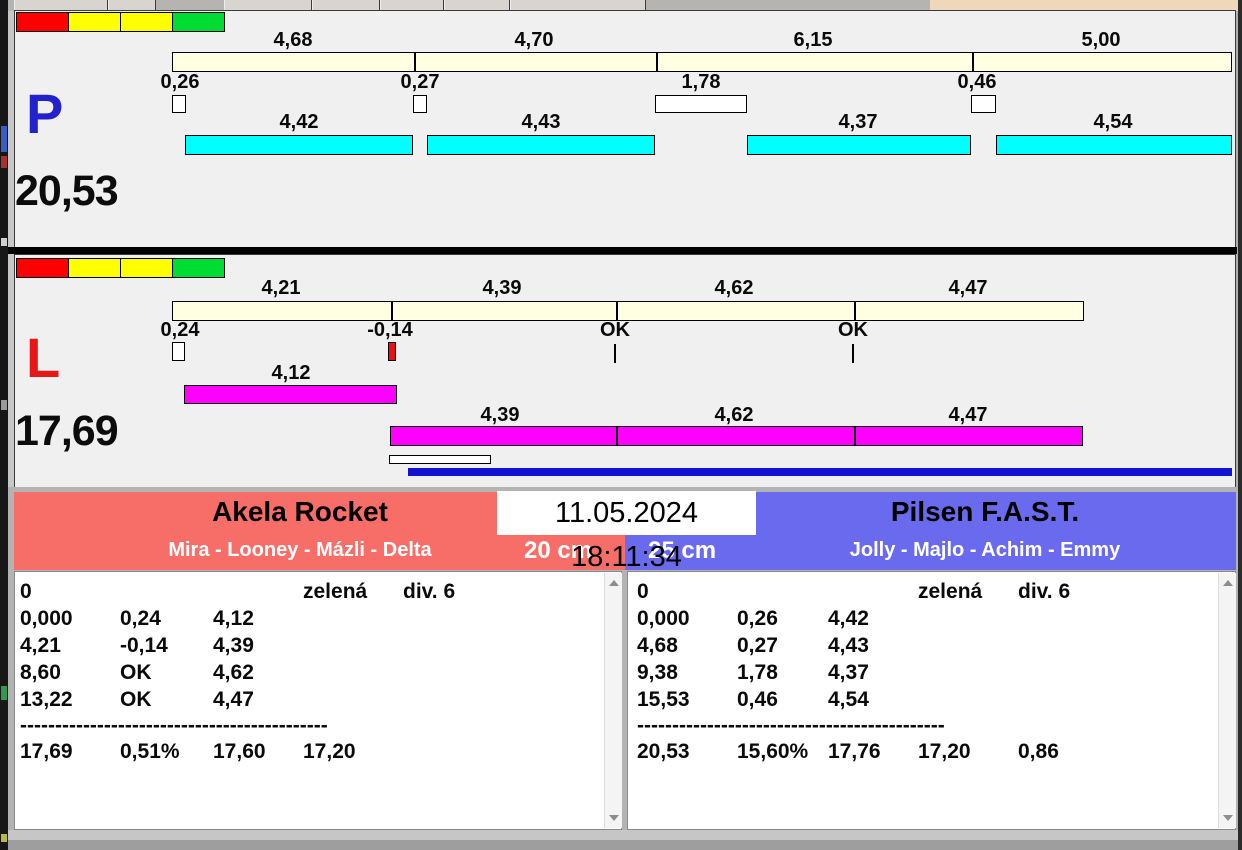 The image size is (1242, 850). Describe the element at coordinates (233, 672) in the screenshot. I see `table-cell: 4,62` at that location.